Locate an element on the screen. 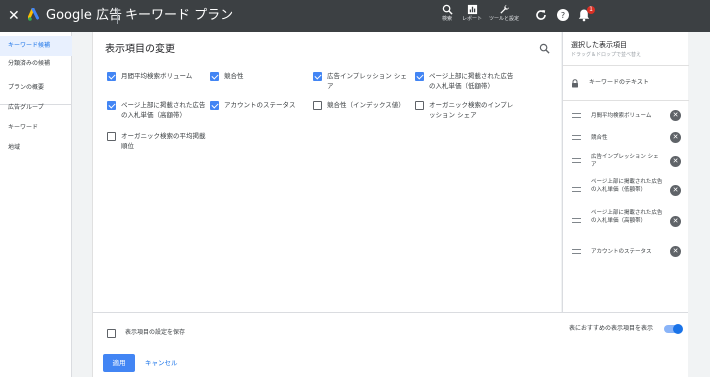 This screenshot has width=710, height=377. tools-settings-button: ツールと設定 is located at coordinates (504, 17).